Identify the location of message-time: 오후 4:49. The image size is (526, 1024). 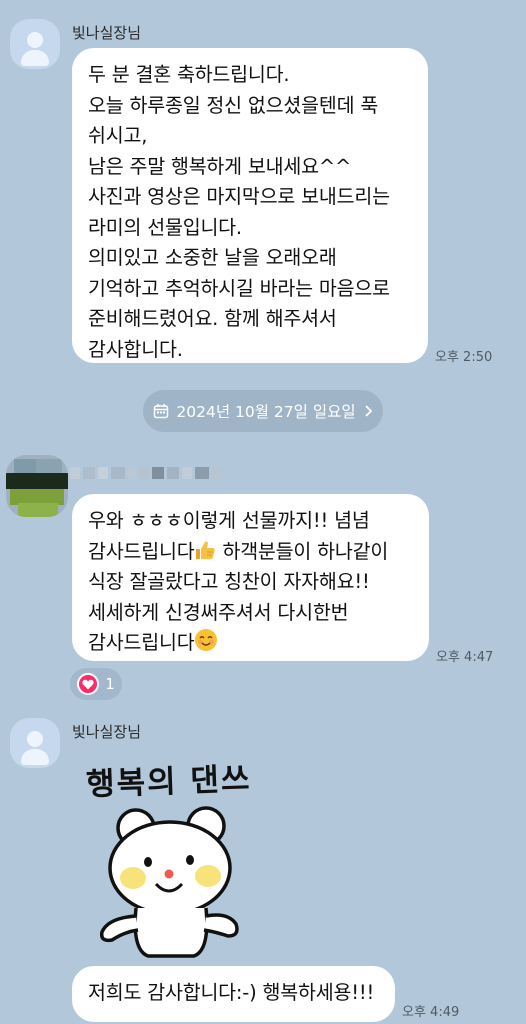
(431, 1012).